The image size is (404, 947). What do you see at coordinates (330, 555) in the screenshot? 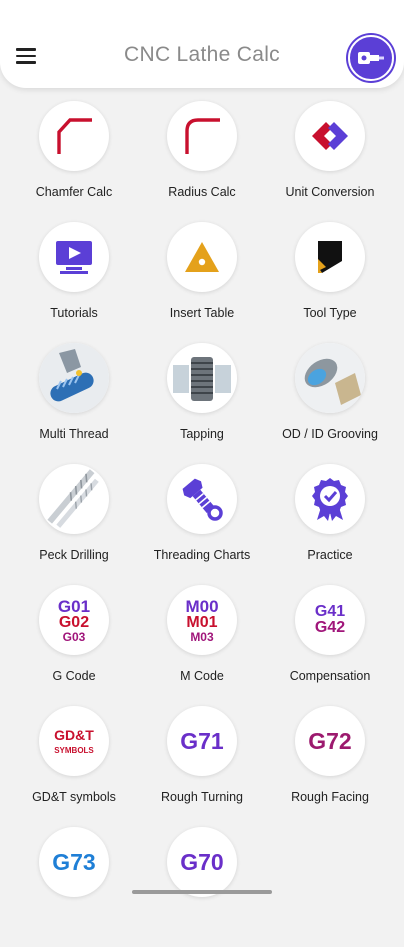
I see `tile-label: Practice` at bounding box center [330, 555].